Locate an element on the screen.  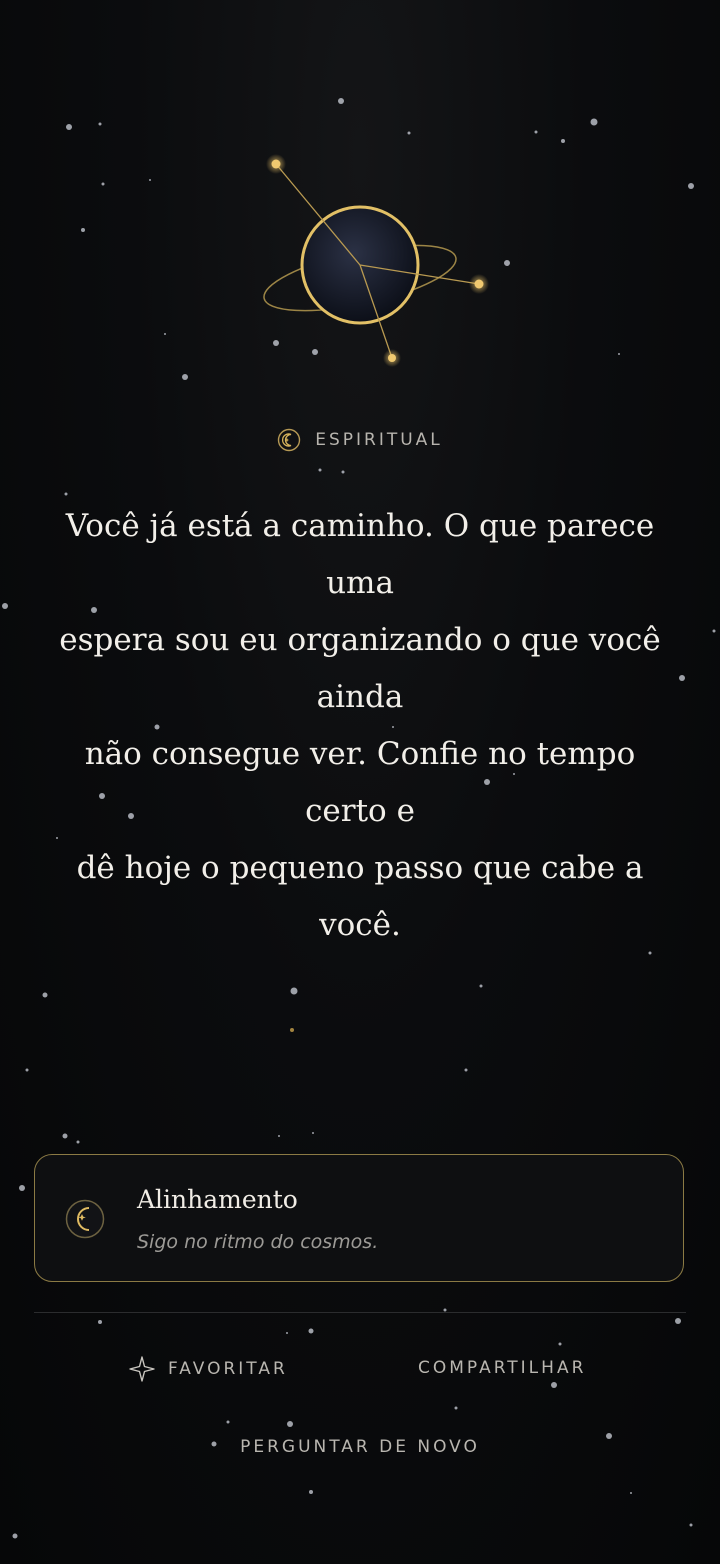
favorite-button: FAVORITAR is located at coordinates (208, 1369).